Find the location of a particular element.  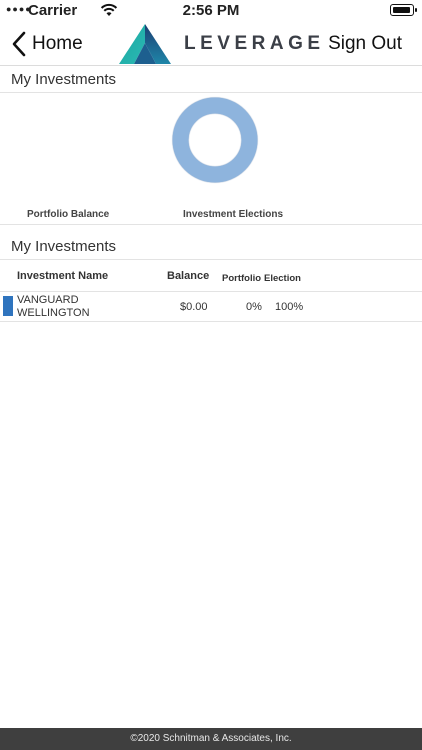

logo: LEVERAGE is located at coordinates (221, 44).